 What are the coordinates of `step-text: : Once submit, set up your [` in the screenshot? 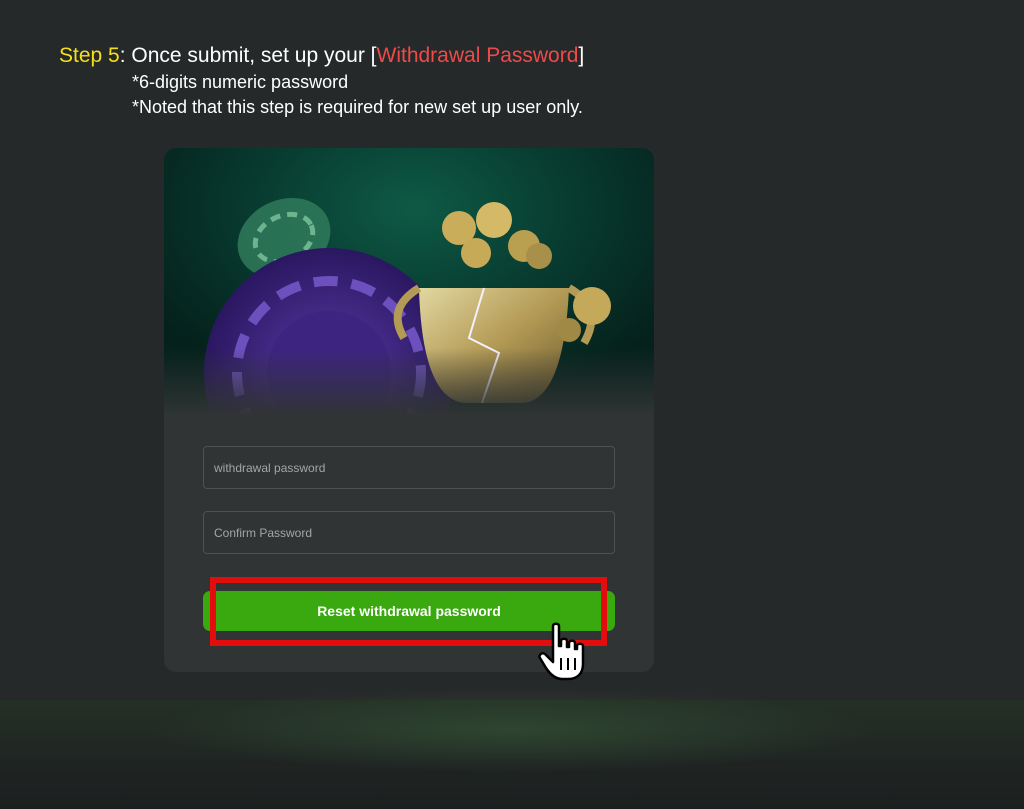 It's located at (248, 55).